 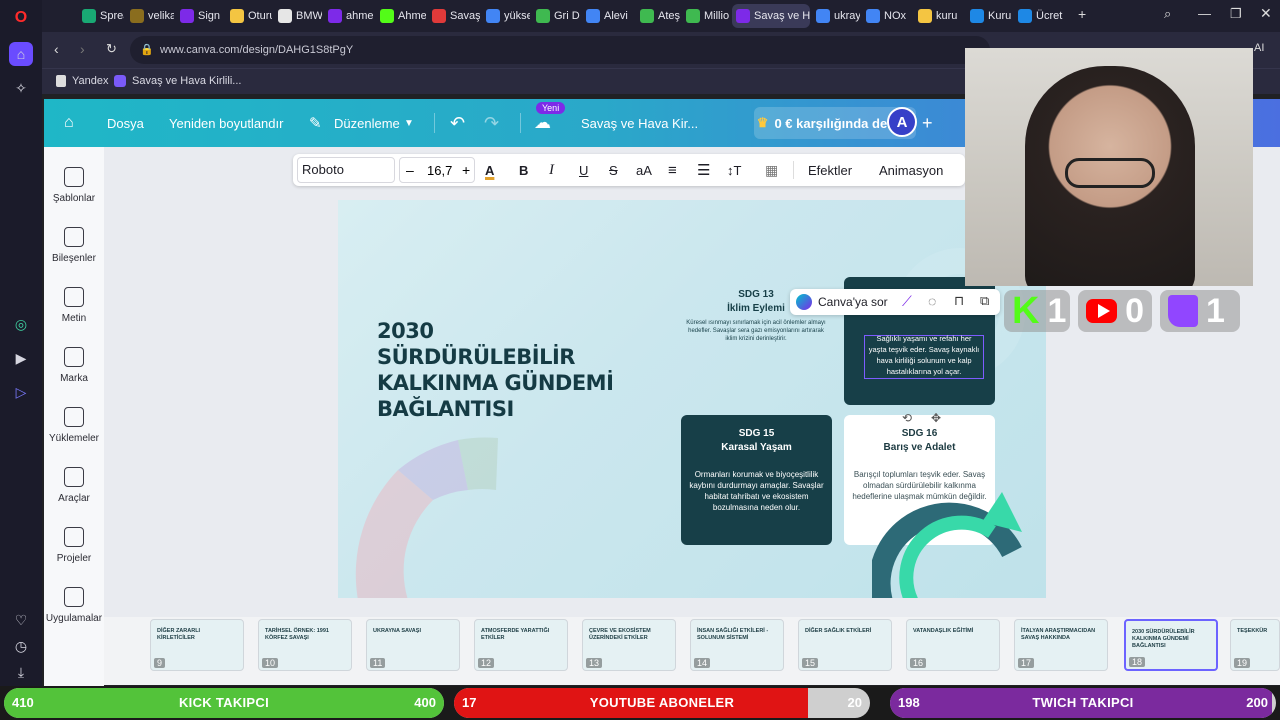 What do you see at coordinates (932, 301) in the screenshot?
I see `comment-icon: ◌` at bounding box center [932, 301].